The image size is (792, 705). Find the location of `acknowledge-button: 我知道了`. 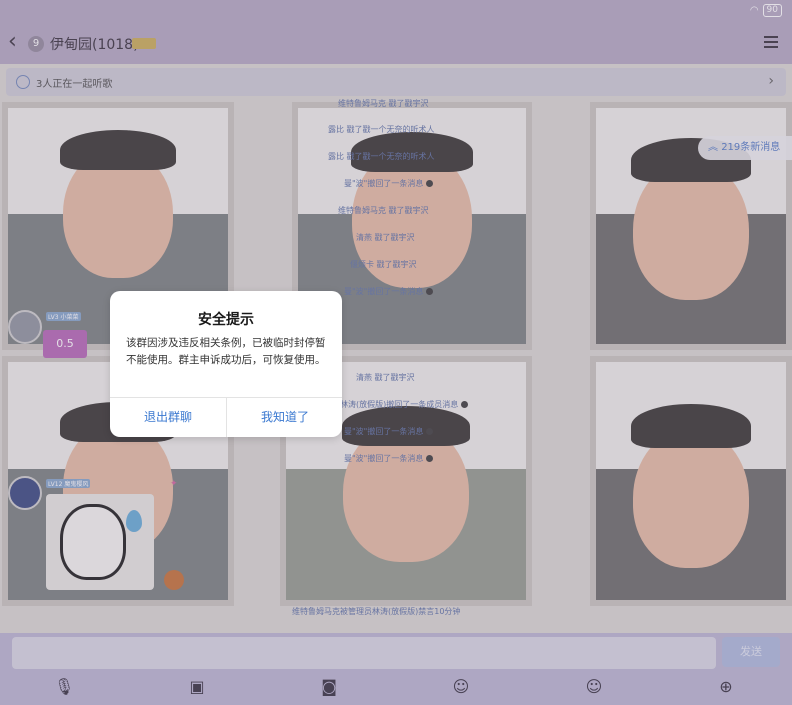

acknowledge-button: 我知道了 is located at coordinates (284, 417).